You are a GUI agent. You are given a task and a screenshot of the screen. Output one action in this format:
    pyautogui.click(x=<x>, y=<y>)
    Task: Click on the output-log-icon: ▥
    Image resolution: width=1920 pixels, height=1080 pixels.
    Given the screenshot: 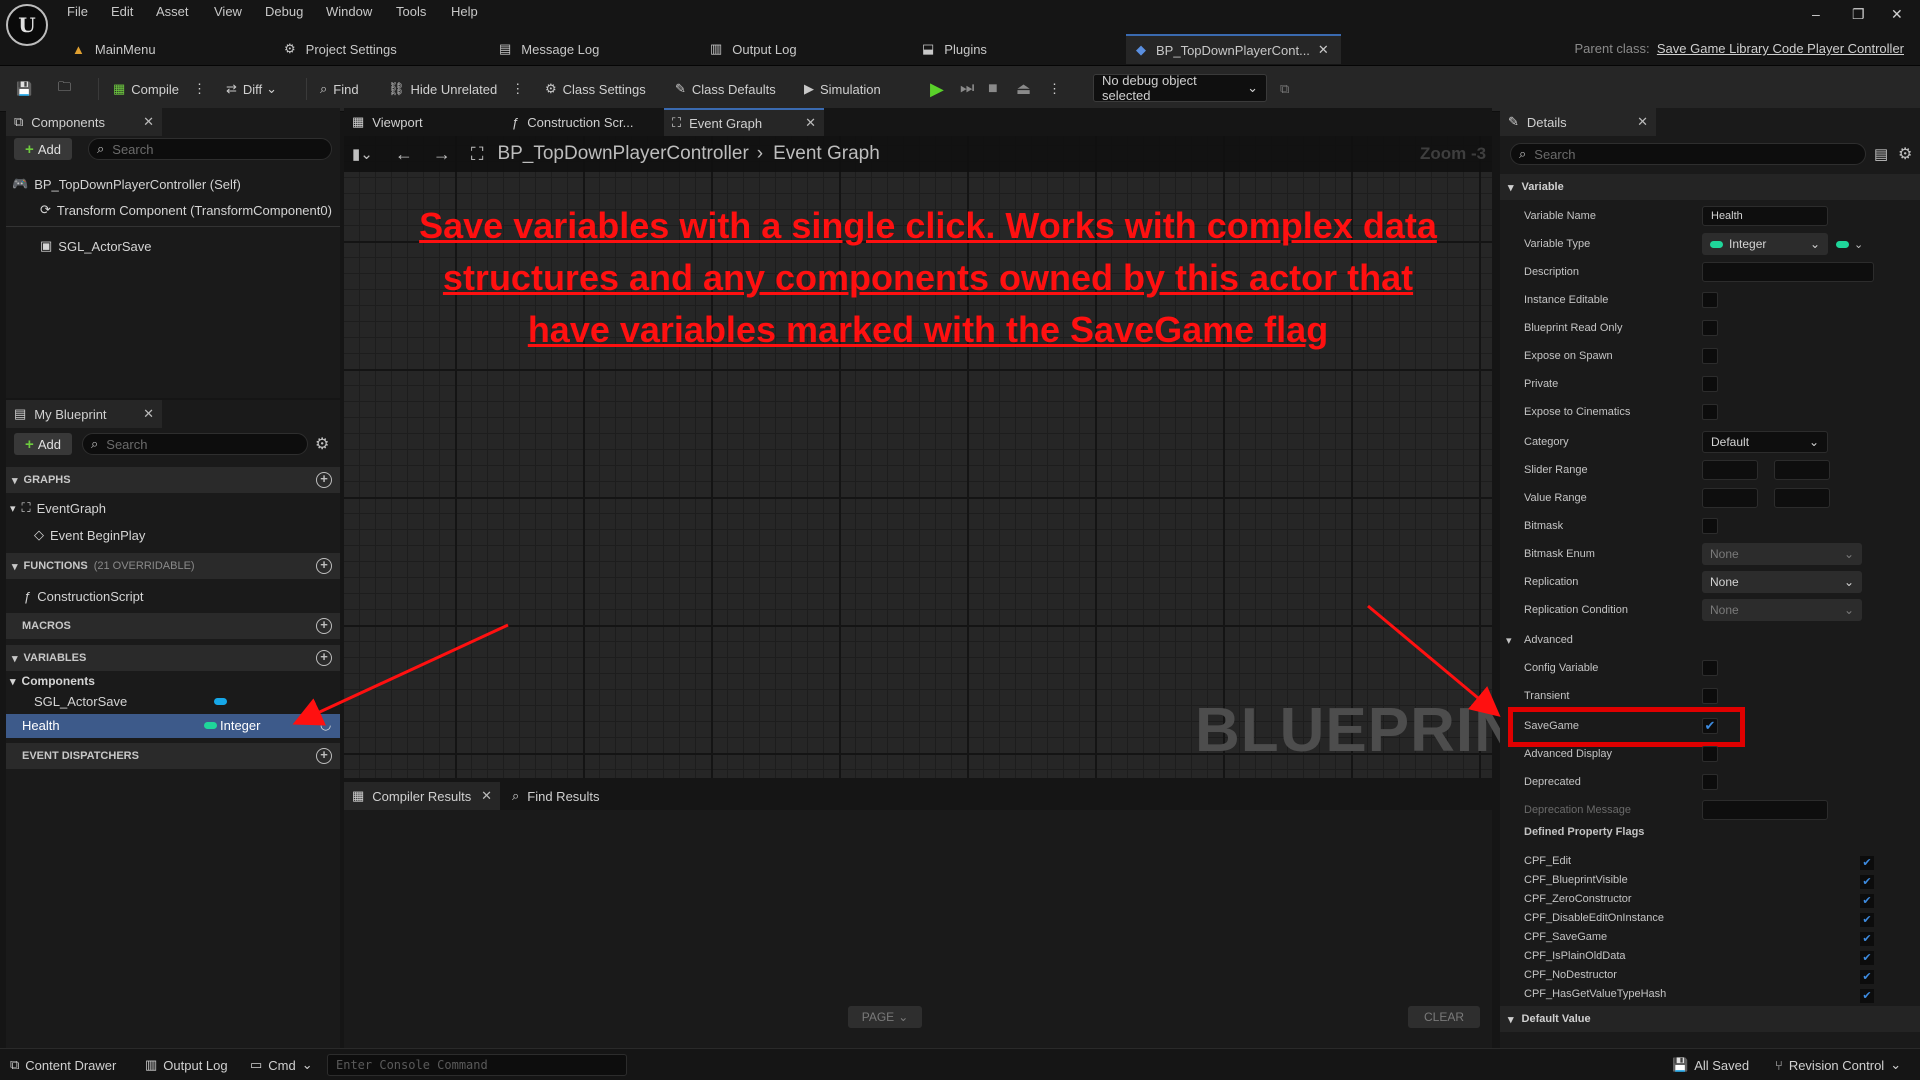 What is the action you would take?
    pyautogui.click(x=151, y=1064)
    